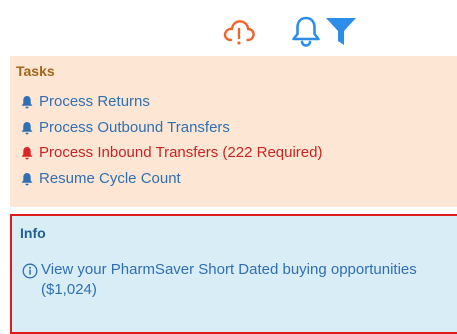 Image resolution: width=457 pixels, height=334 pixels. Describe the element at coordinates (30, 271) in the screenshot. I see `info-icon` at that location.